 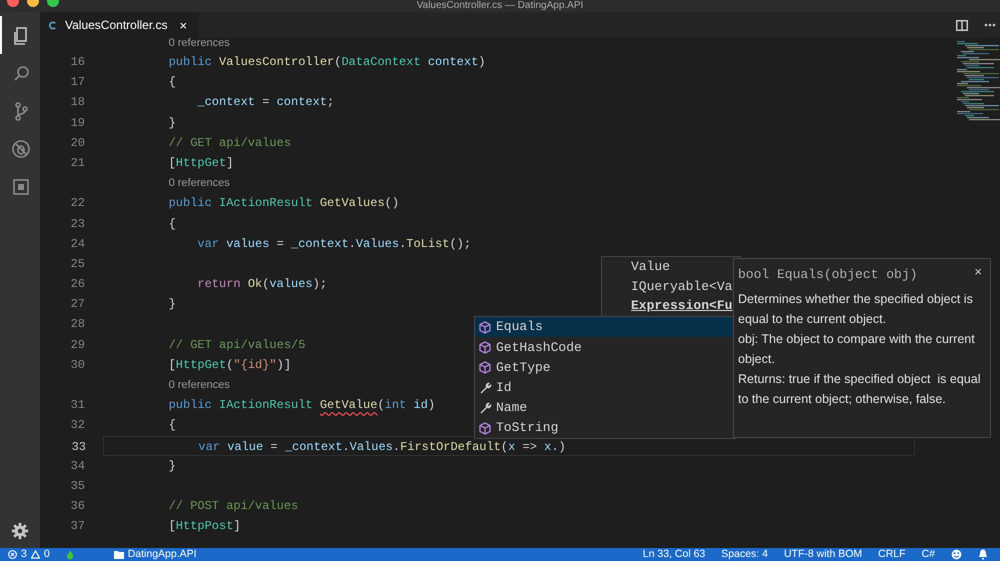 I want to click on status-item: CRLF, so click(x=892, y=554).